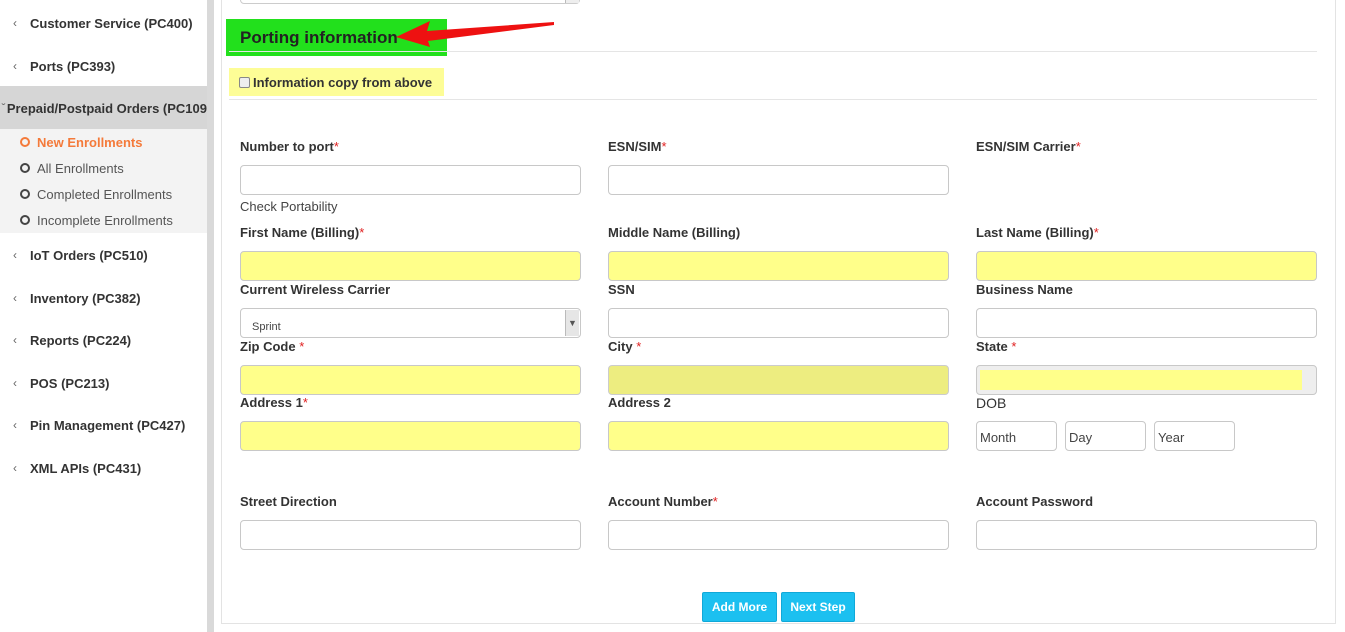  I want to click on section-title-text: Porting information, so click(319, 37).